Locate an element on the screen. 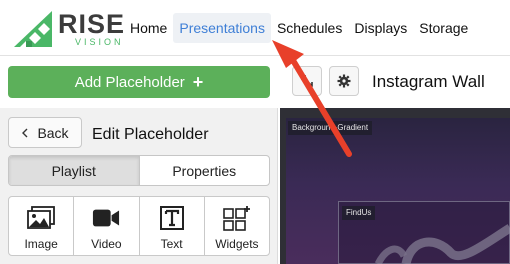 The width and height of the screenshot is (510, 264). gear-icon is located at coordinates (344, 81).